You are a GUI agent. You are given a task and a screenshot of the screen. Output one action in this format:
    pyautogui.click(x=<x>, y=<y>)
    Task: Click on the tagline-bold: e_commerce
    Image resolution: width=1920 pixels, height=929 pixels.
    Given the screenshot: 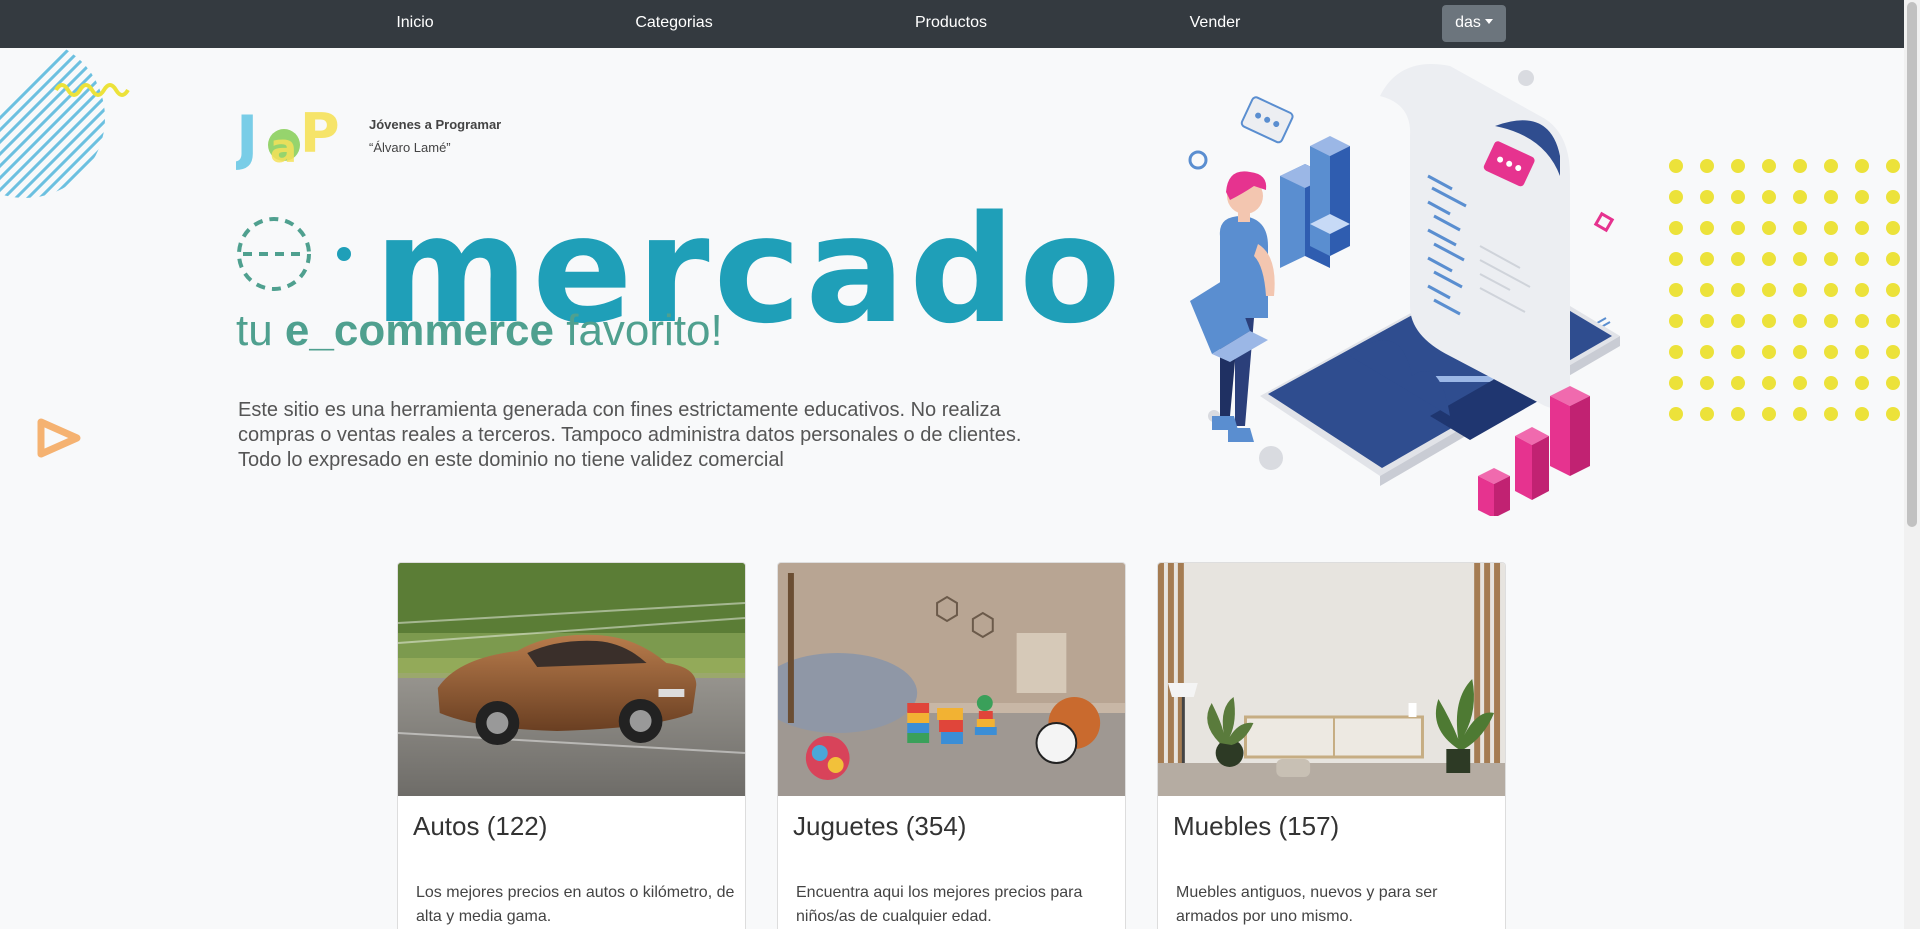 What is the action you would take?
    pyautogui.click(x=419, y=330)
    